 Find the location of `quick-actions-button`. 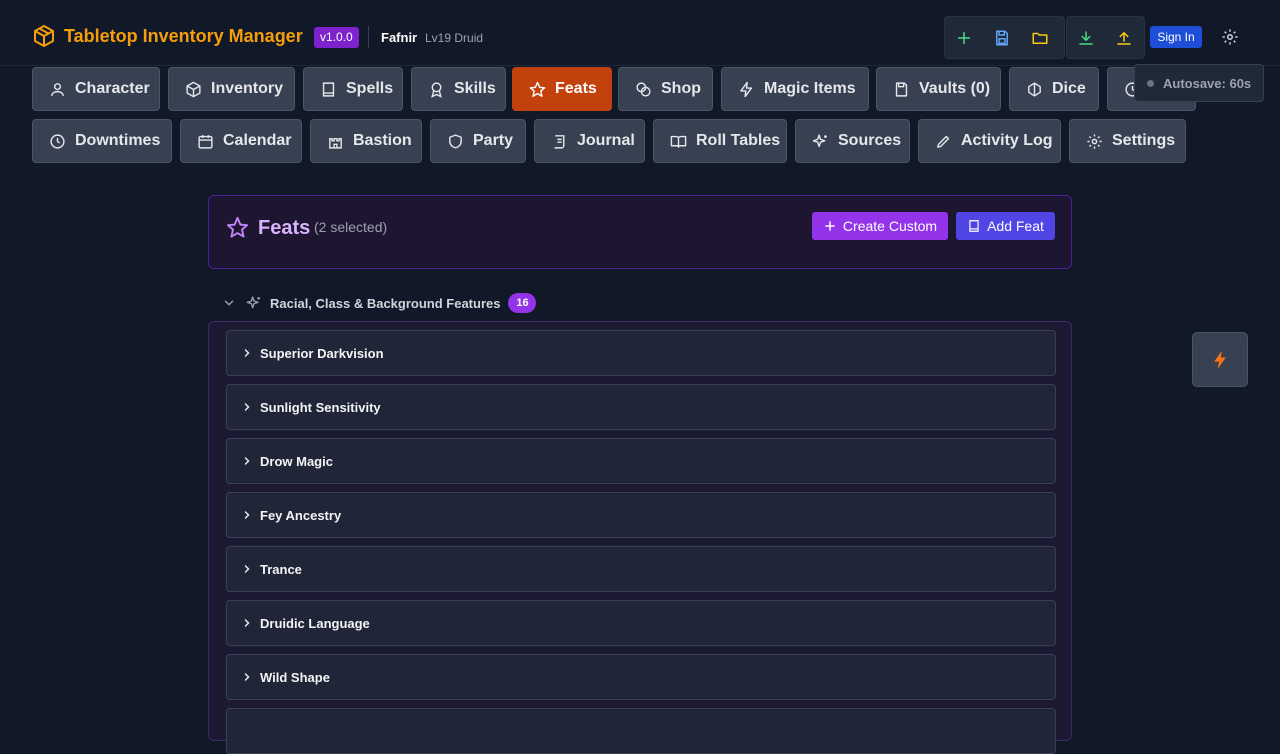

quick-actions-button is located at coordinates (1220, 359).